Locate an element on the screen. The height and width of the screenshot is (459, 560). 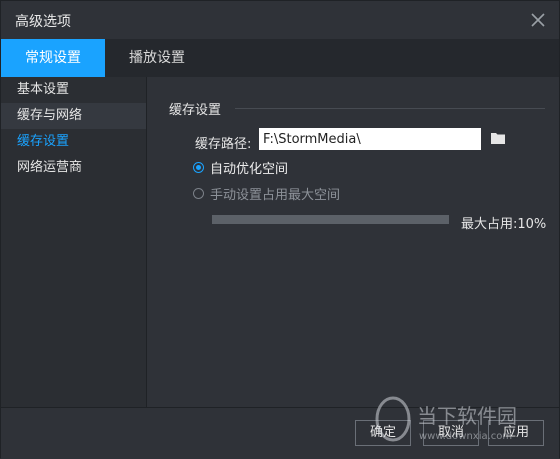
radio-manual-max-space-label: 手动设置占用最大空间 is located at coordinates (275, 195).